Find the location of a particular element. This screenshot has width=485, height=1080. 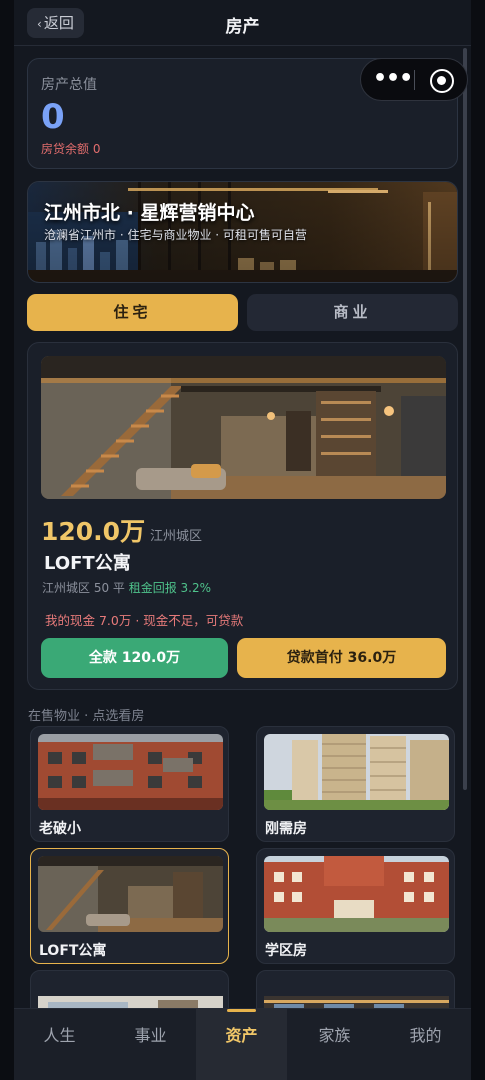

listing-card-starter-home: 刚需房 is located at coordinates (355, 784).